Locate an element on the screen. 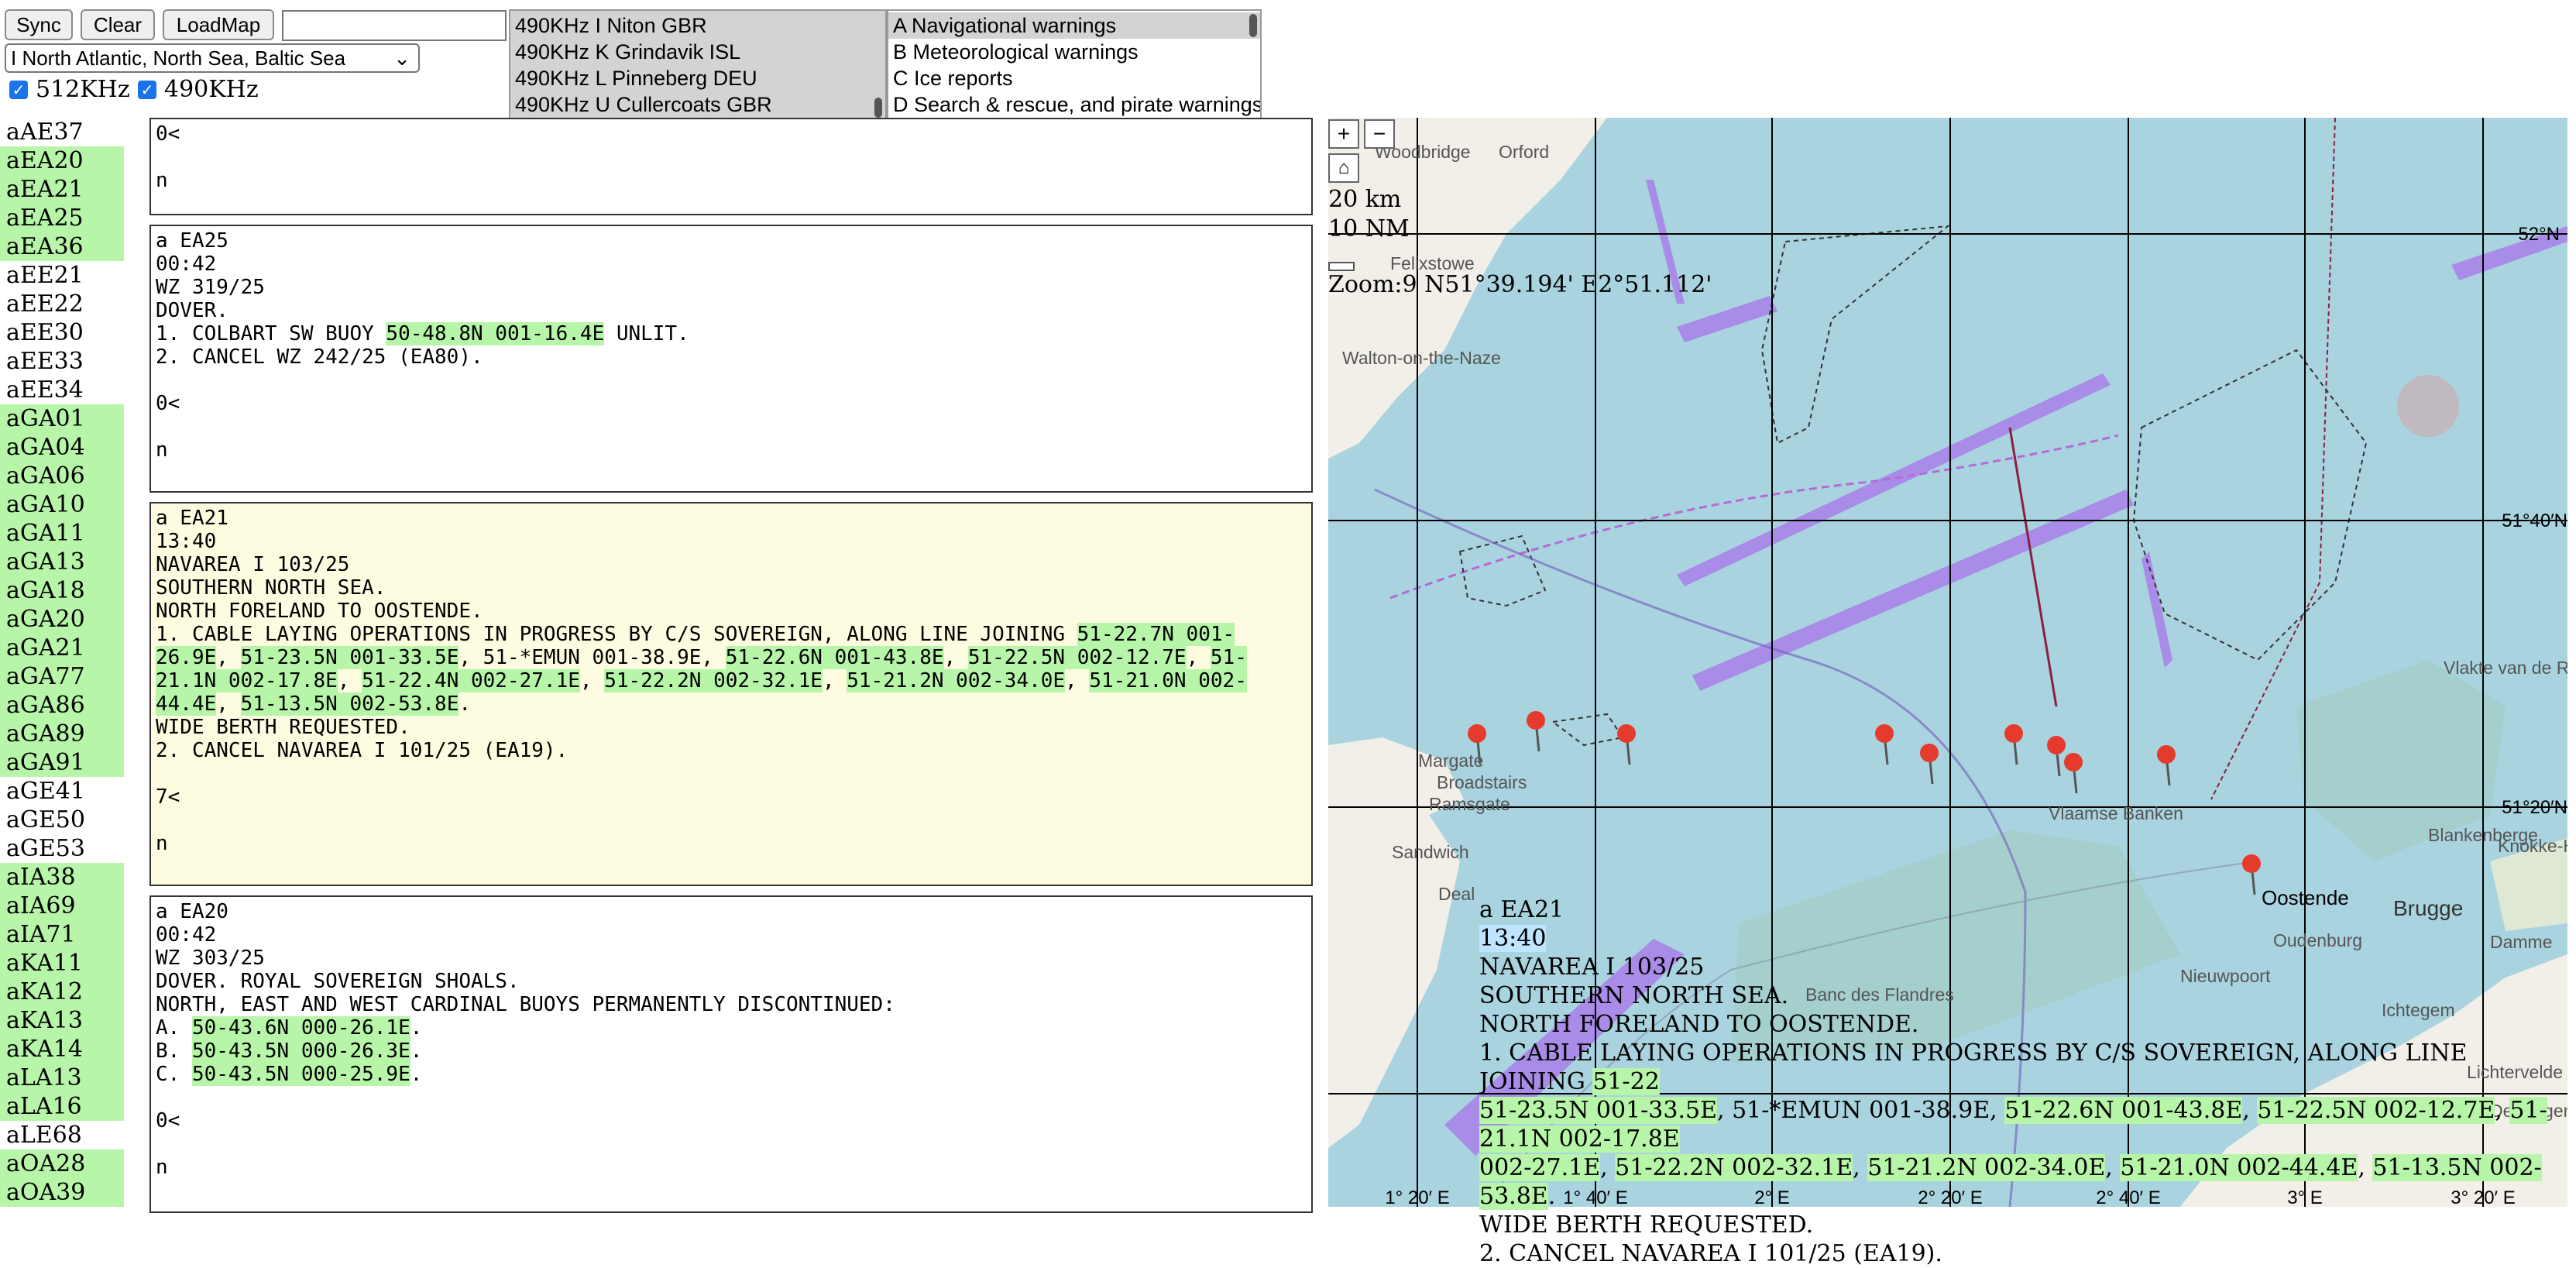 The height and width of the screenshot is (1268, 2576). message-id-item: aGE50 is located at coordinates (62, 820).